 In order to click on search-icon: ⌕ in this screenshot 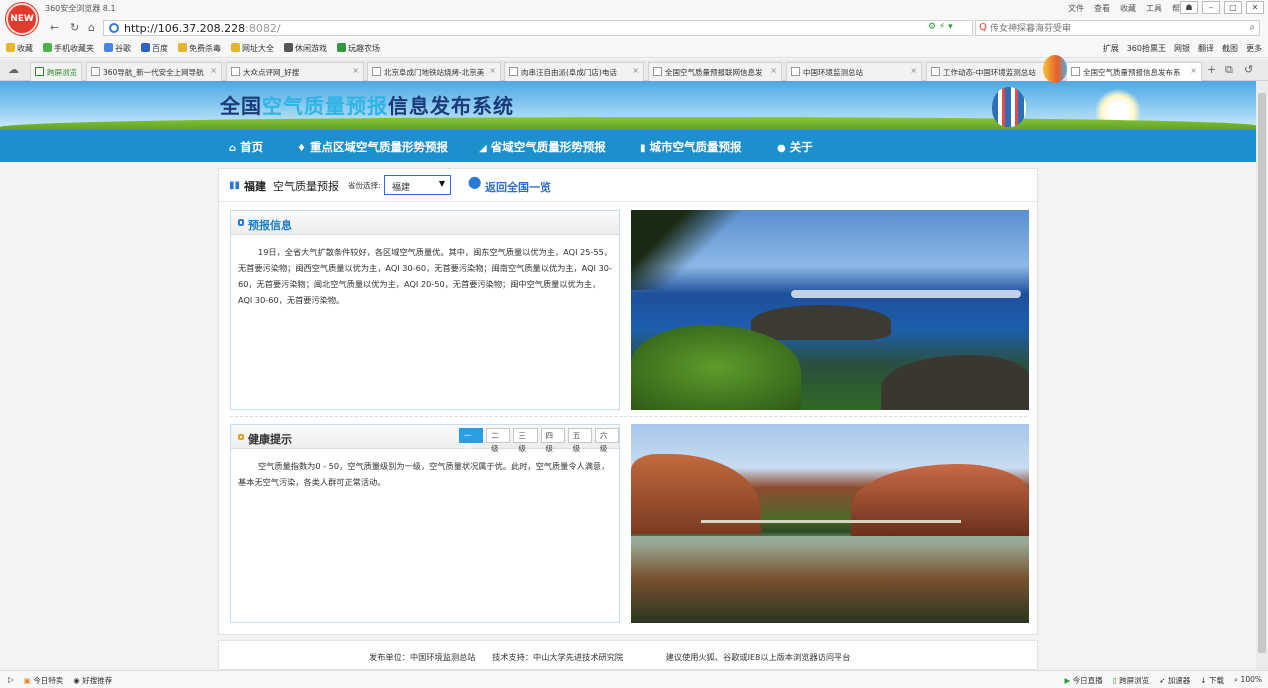, I will do `click(1252, 27)`.